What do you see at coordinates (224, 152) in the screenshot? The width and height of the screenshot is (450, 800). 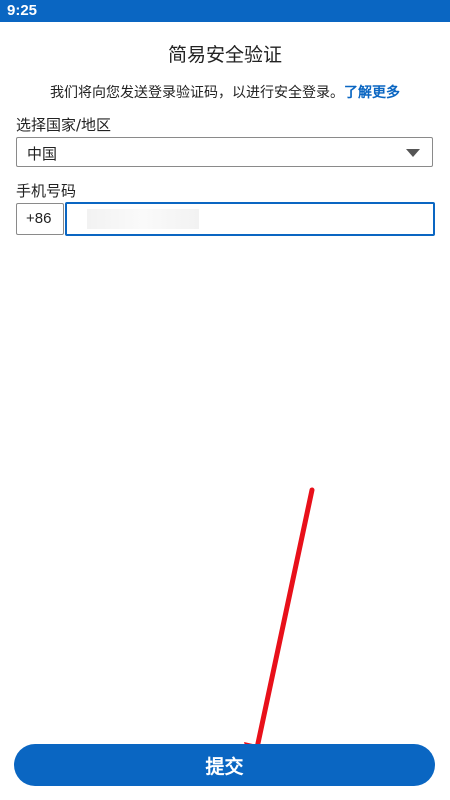 I see `country-select: 中国` at bounding box center [224, 152].